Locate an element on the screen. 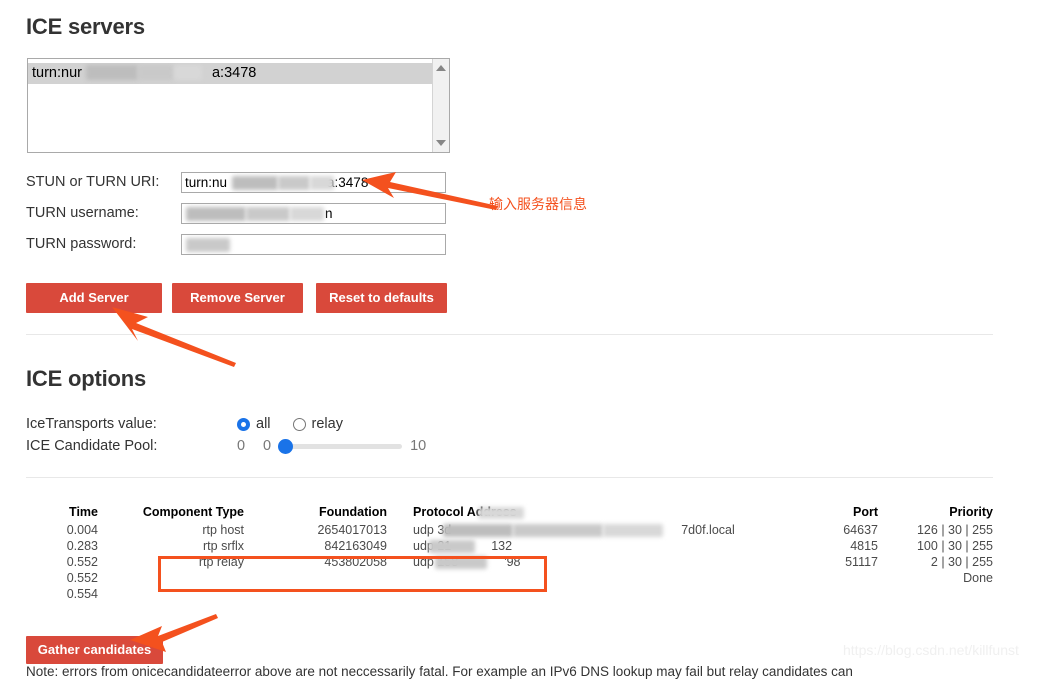  cell-protocol-address: udp 158'98 is located at coordinates (582, 562).